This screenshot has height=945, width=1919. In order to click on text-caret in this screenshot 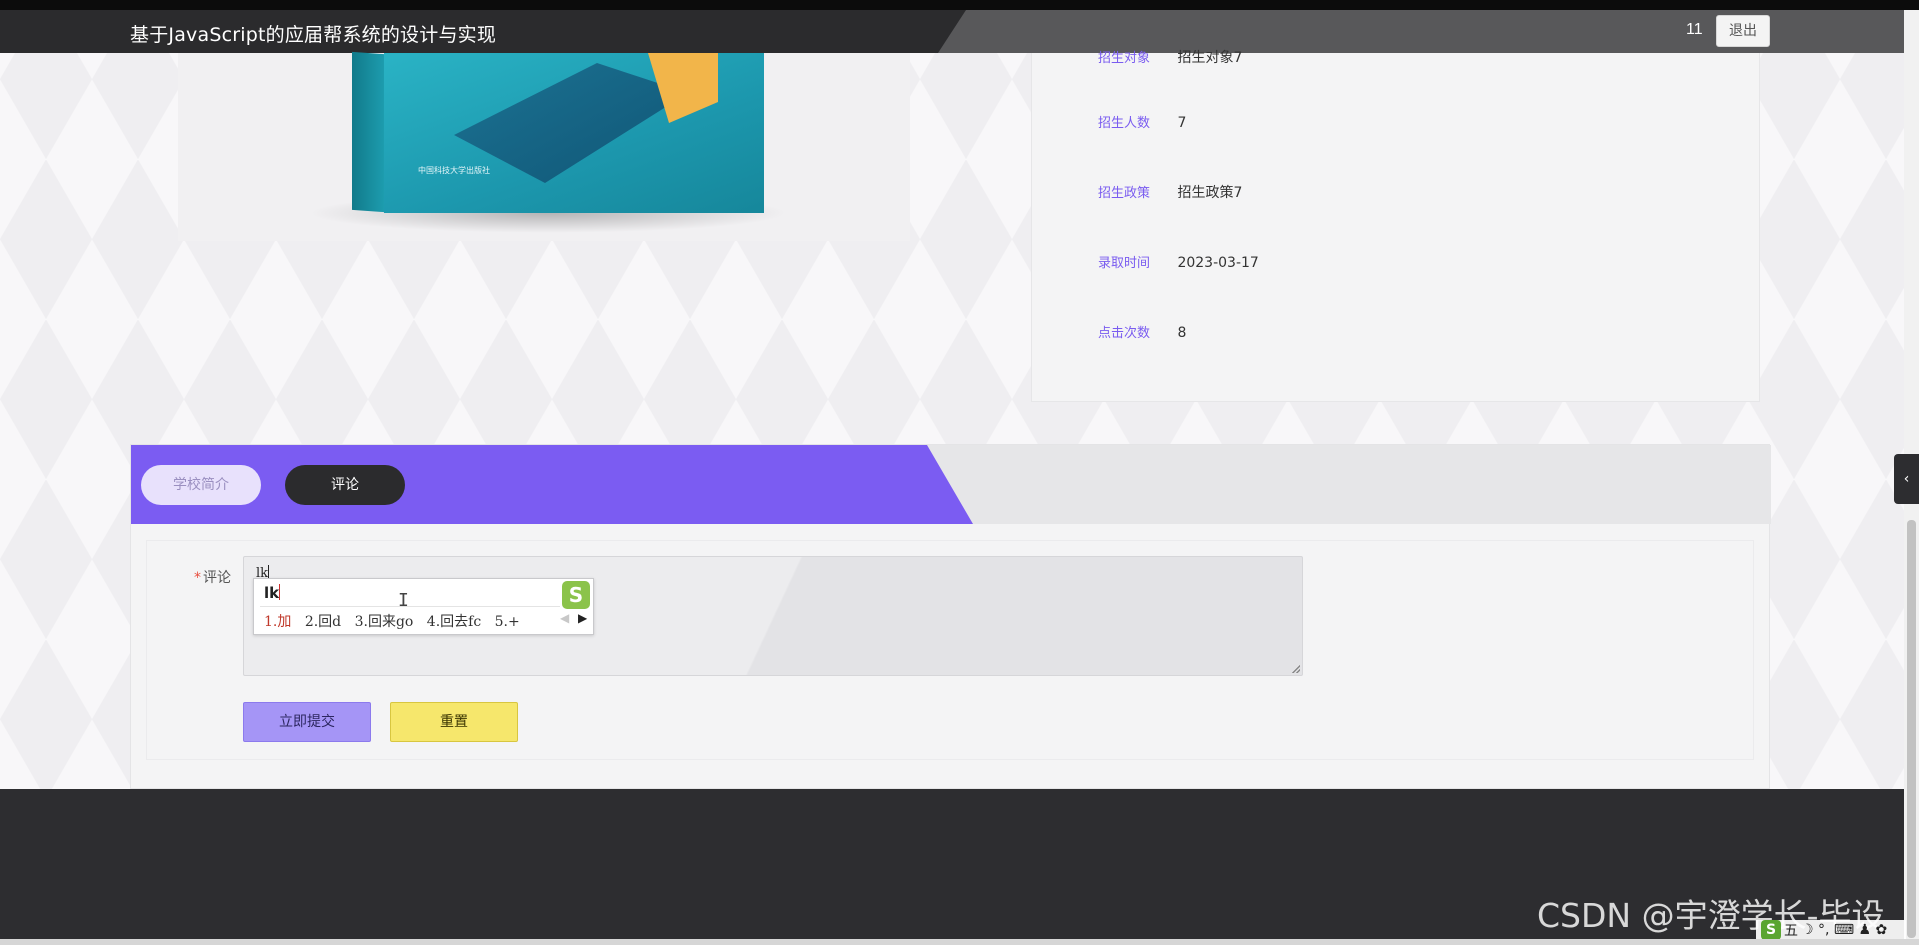, I will do `click(269, 572)`.